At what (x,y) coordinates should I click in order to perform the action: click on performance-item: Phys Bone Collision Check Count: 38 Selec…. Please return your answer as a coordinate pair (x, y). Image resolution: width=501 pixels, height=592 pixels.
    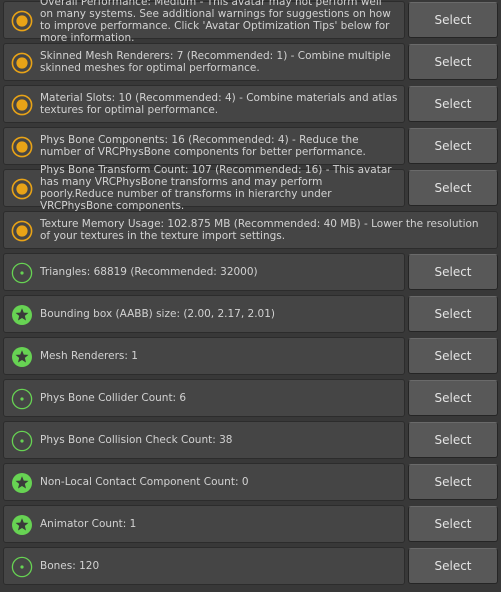
    Looking at the image, I should click on (250, 441).